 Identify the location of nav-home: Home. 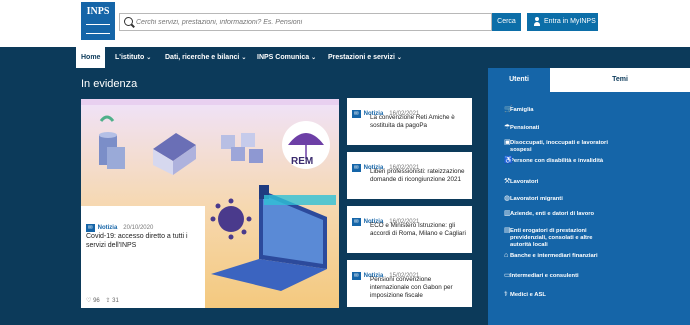
(91, 57).